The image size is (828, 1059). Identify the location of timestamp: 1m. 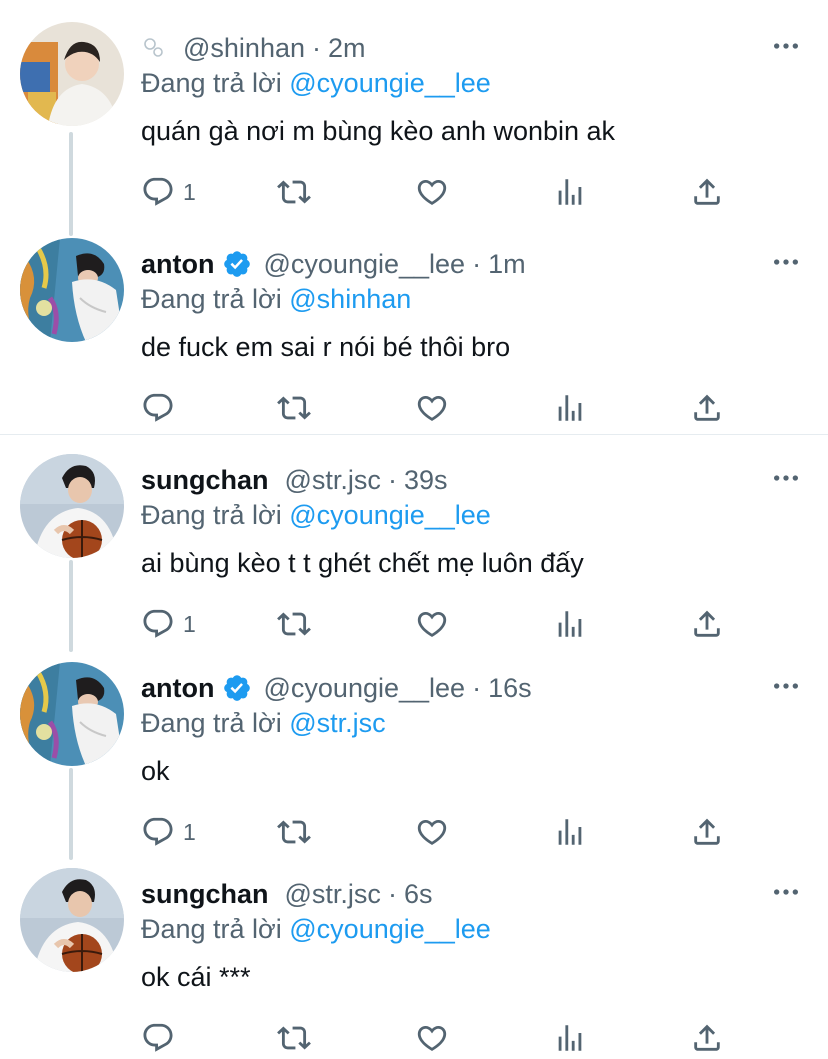
(507, 264).